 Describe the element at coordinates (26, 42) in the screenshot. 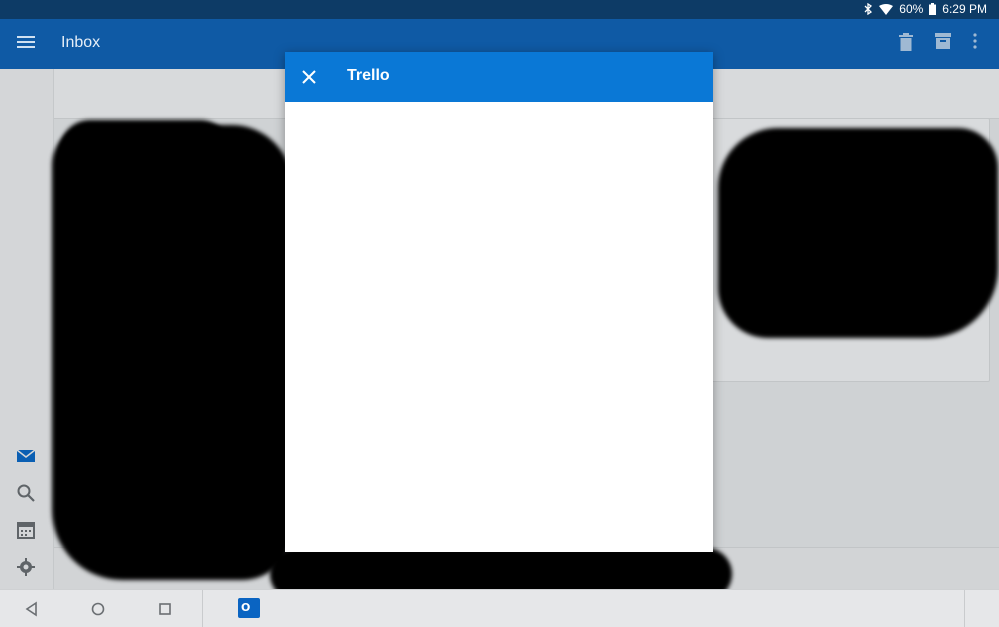

I see `menu-icon` at that location.